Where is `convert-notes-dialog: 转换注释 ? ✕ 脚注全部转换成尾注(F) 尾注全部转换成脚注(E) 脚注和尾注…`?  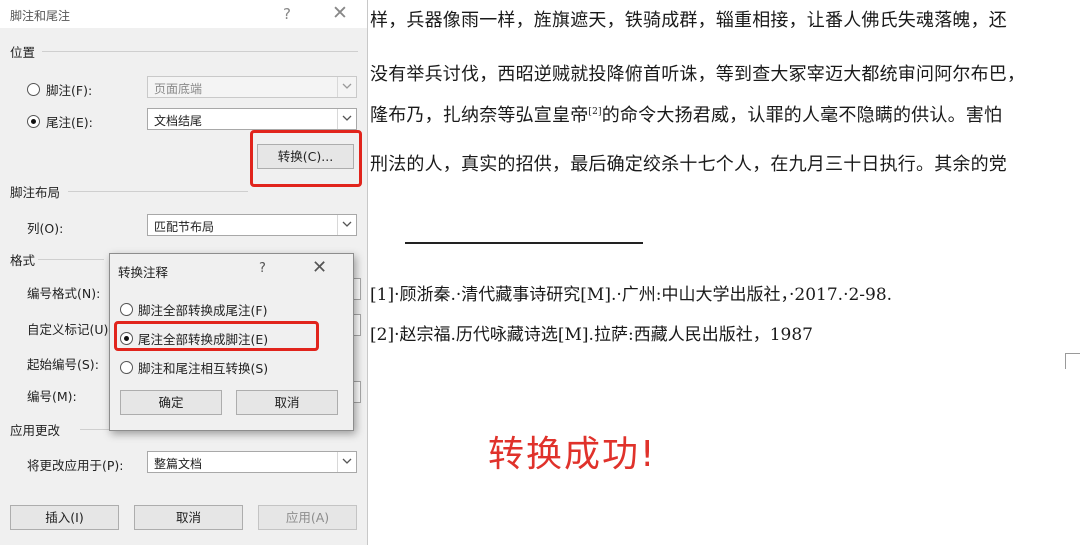
convert-notes-dialog: 转换注释 ? ✕ 脚注全部转换成尾注(F) 尾注全部转换成脚注(E) 脚注和尾注… is located at coordinates (231, 342).